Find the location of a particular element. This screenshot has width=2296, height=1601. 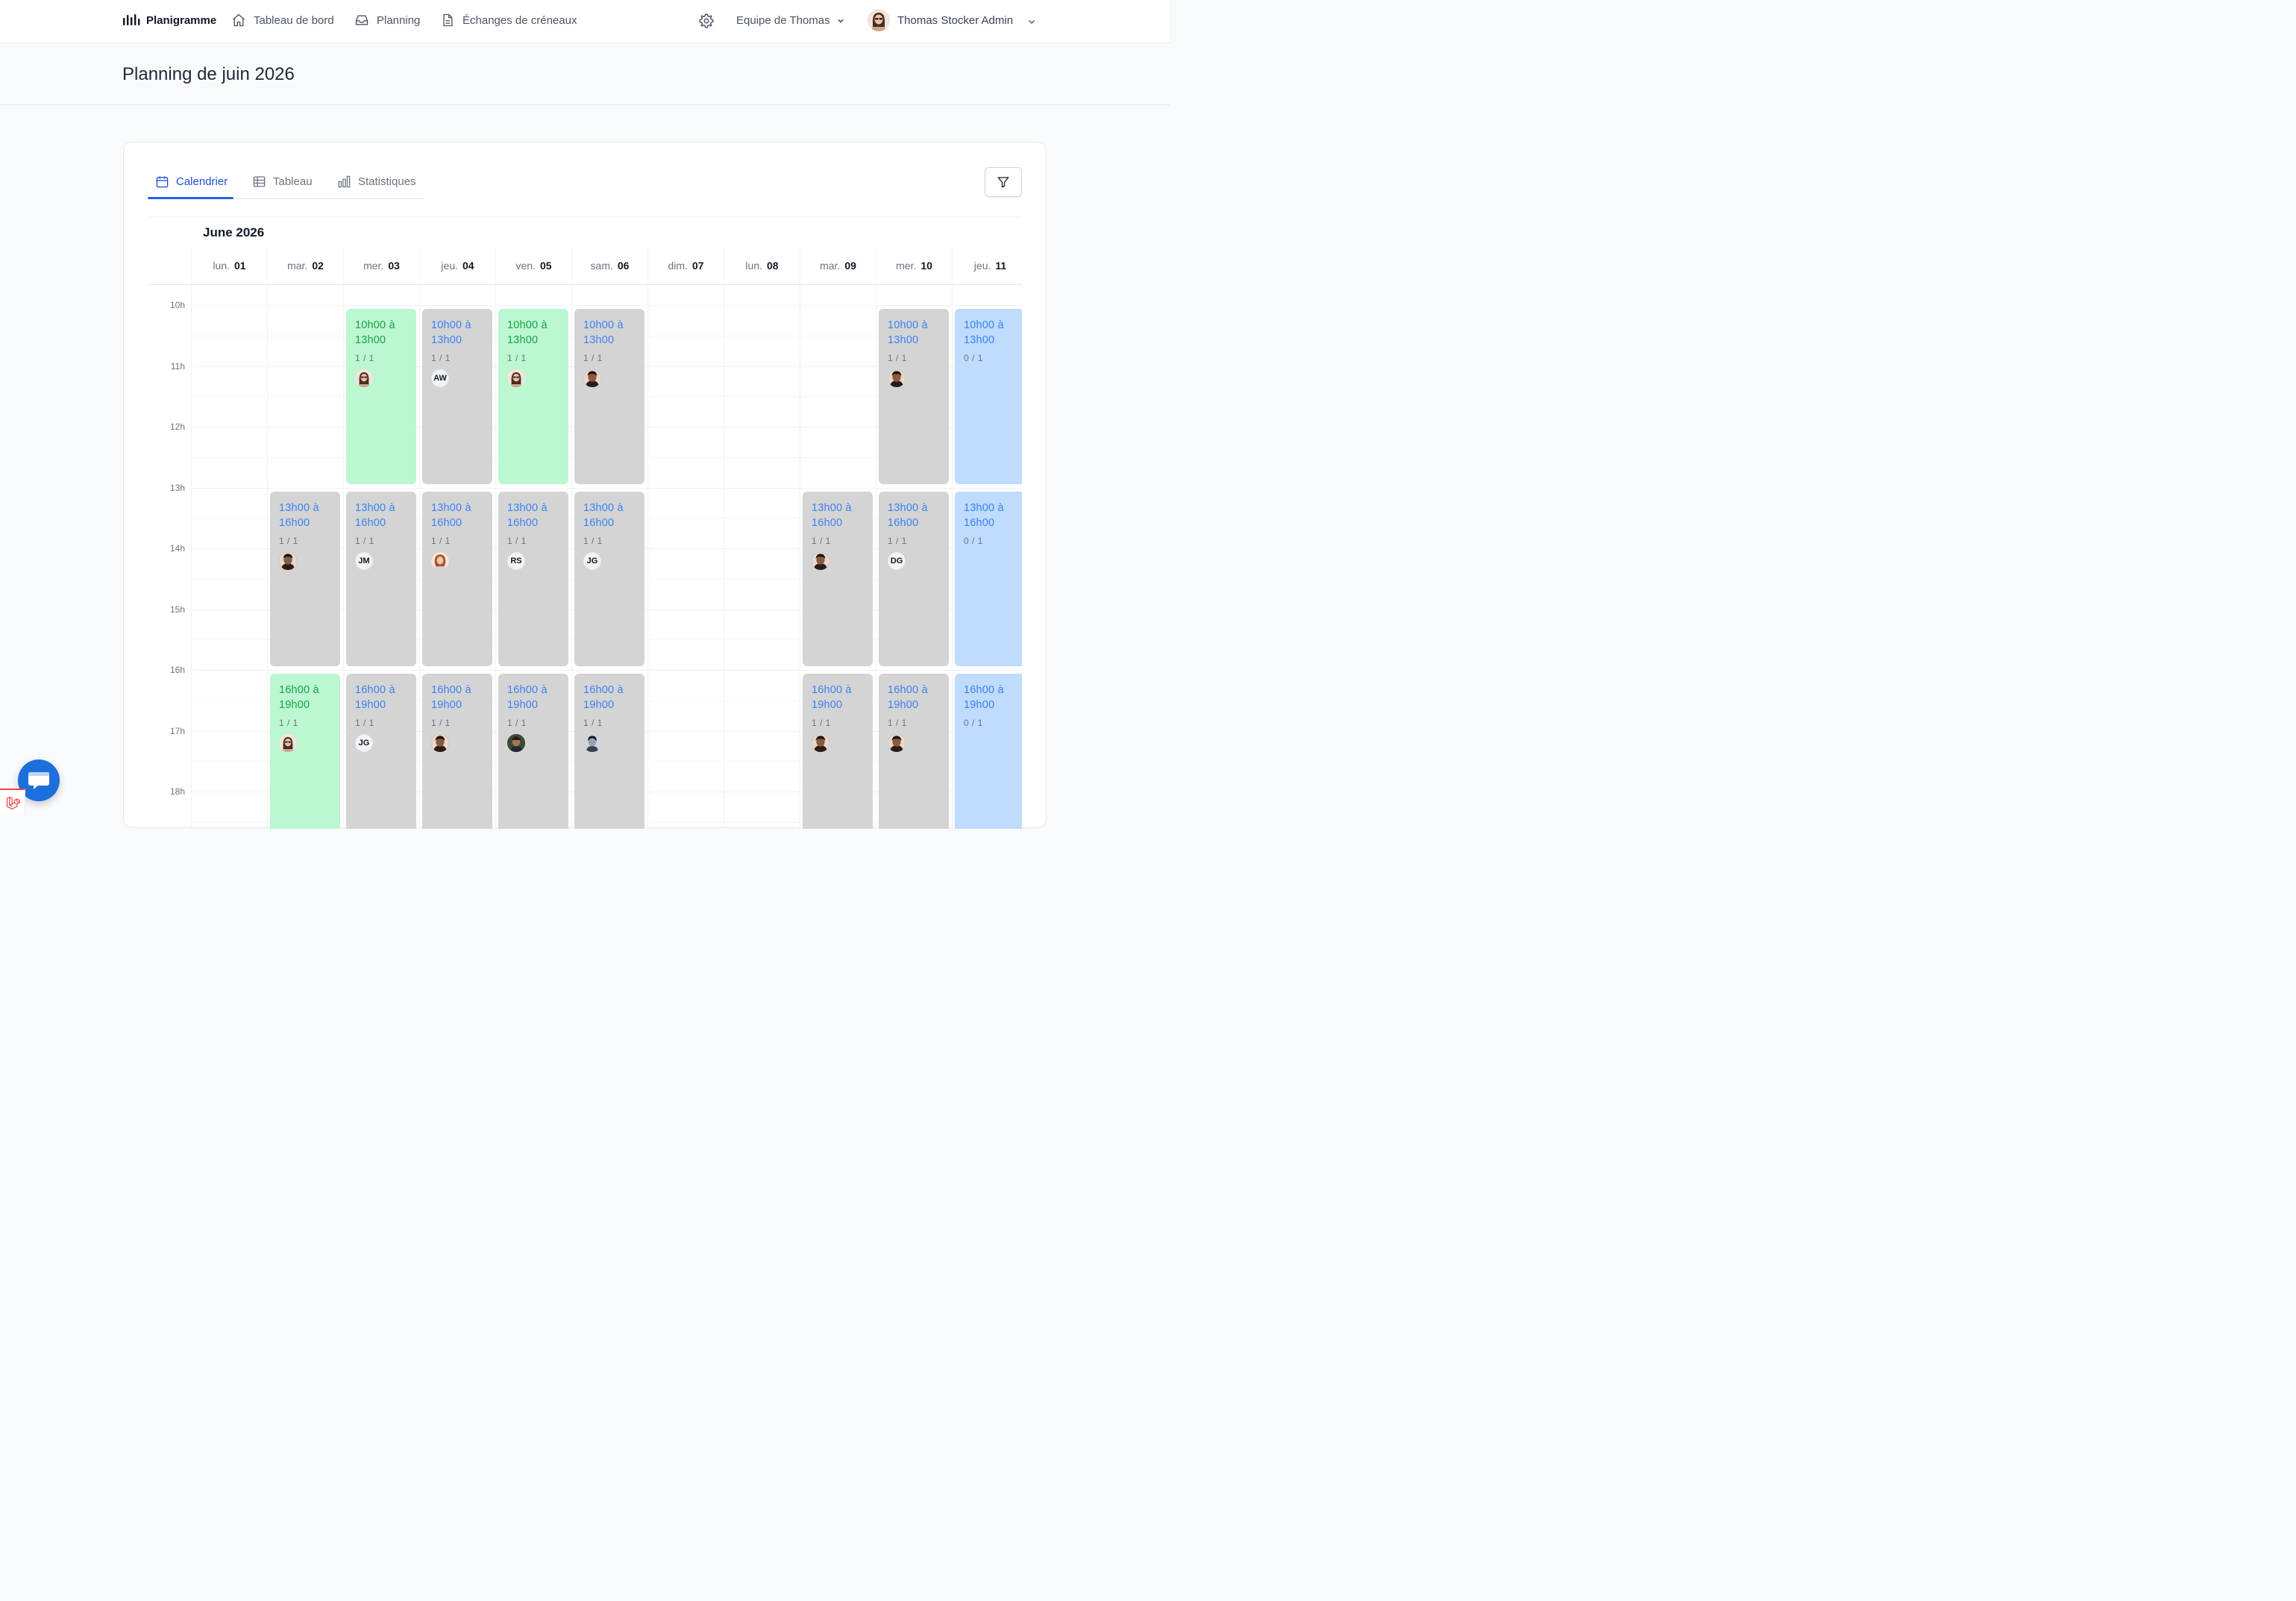

day-header: mer. 03 is located at coordinates (381, 265).